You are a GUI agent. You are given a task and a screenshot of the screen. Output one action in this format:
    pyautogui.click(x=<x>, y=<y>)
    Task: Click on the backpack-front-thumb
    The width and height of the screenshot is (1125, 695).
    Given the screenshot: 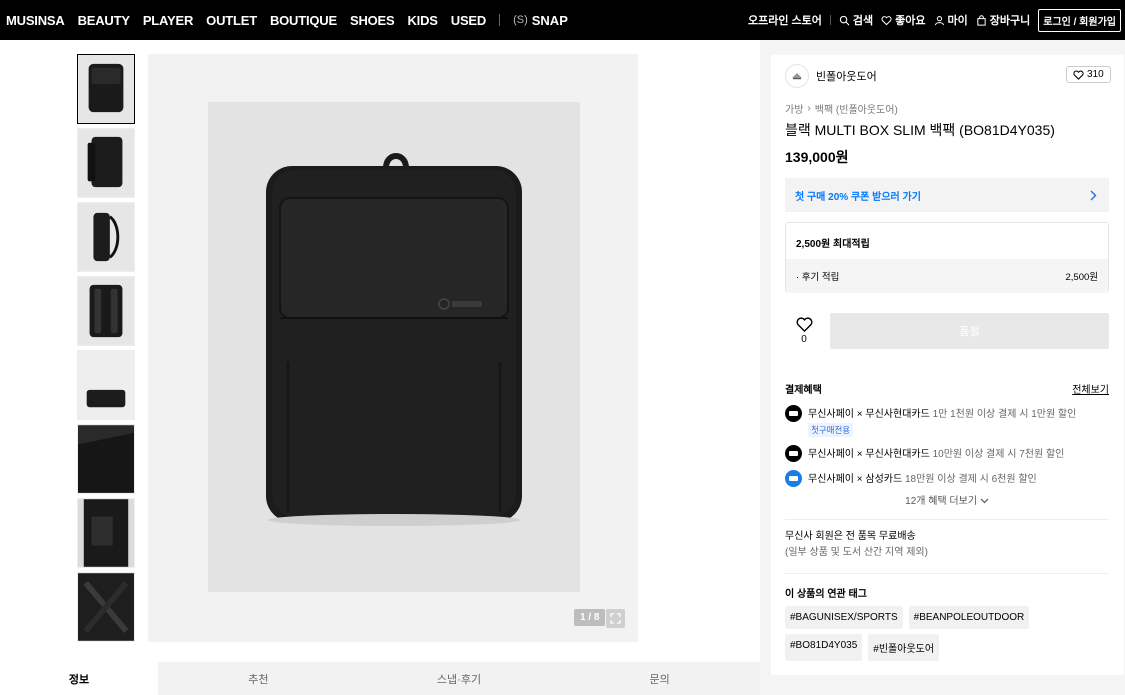 What is the action you would take?
    pyautogui.click(x=106, y=89)
    